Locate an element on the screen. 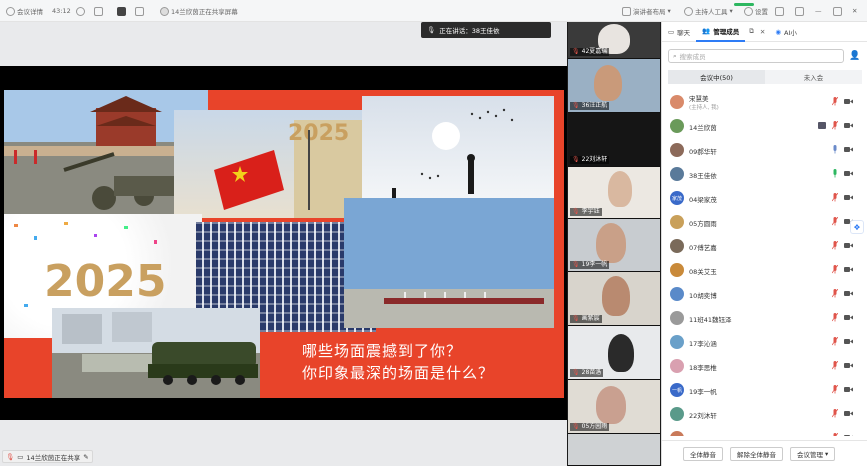 The image size is (867, 466). record-button is located at coordinates (121, 11).